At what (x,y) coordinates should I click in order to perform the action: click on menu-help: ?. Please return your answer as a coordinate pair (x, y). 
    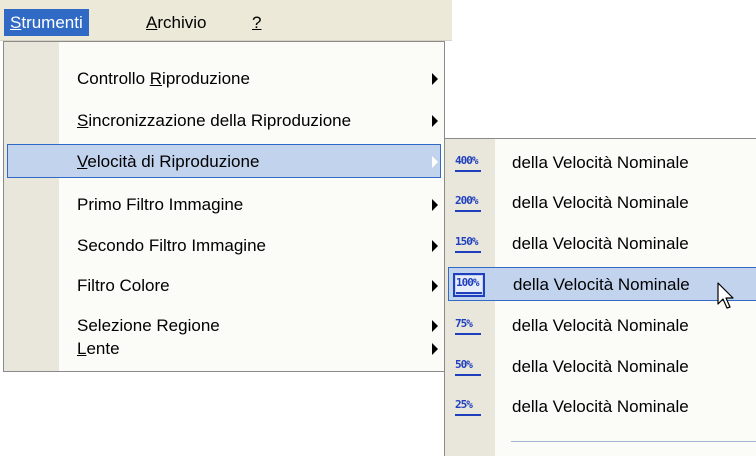
    Looking at the image, I should click on (256, 22).